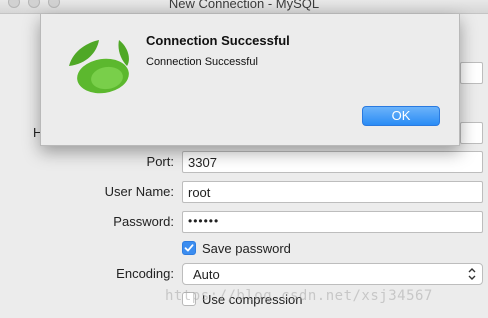 The height and width of the screenshot is (318, 488). Describe the element at coordinates (160, 161) in the screenshot. I see `port-label: Port:` at that location.